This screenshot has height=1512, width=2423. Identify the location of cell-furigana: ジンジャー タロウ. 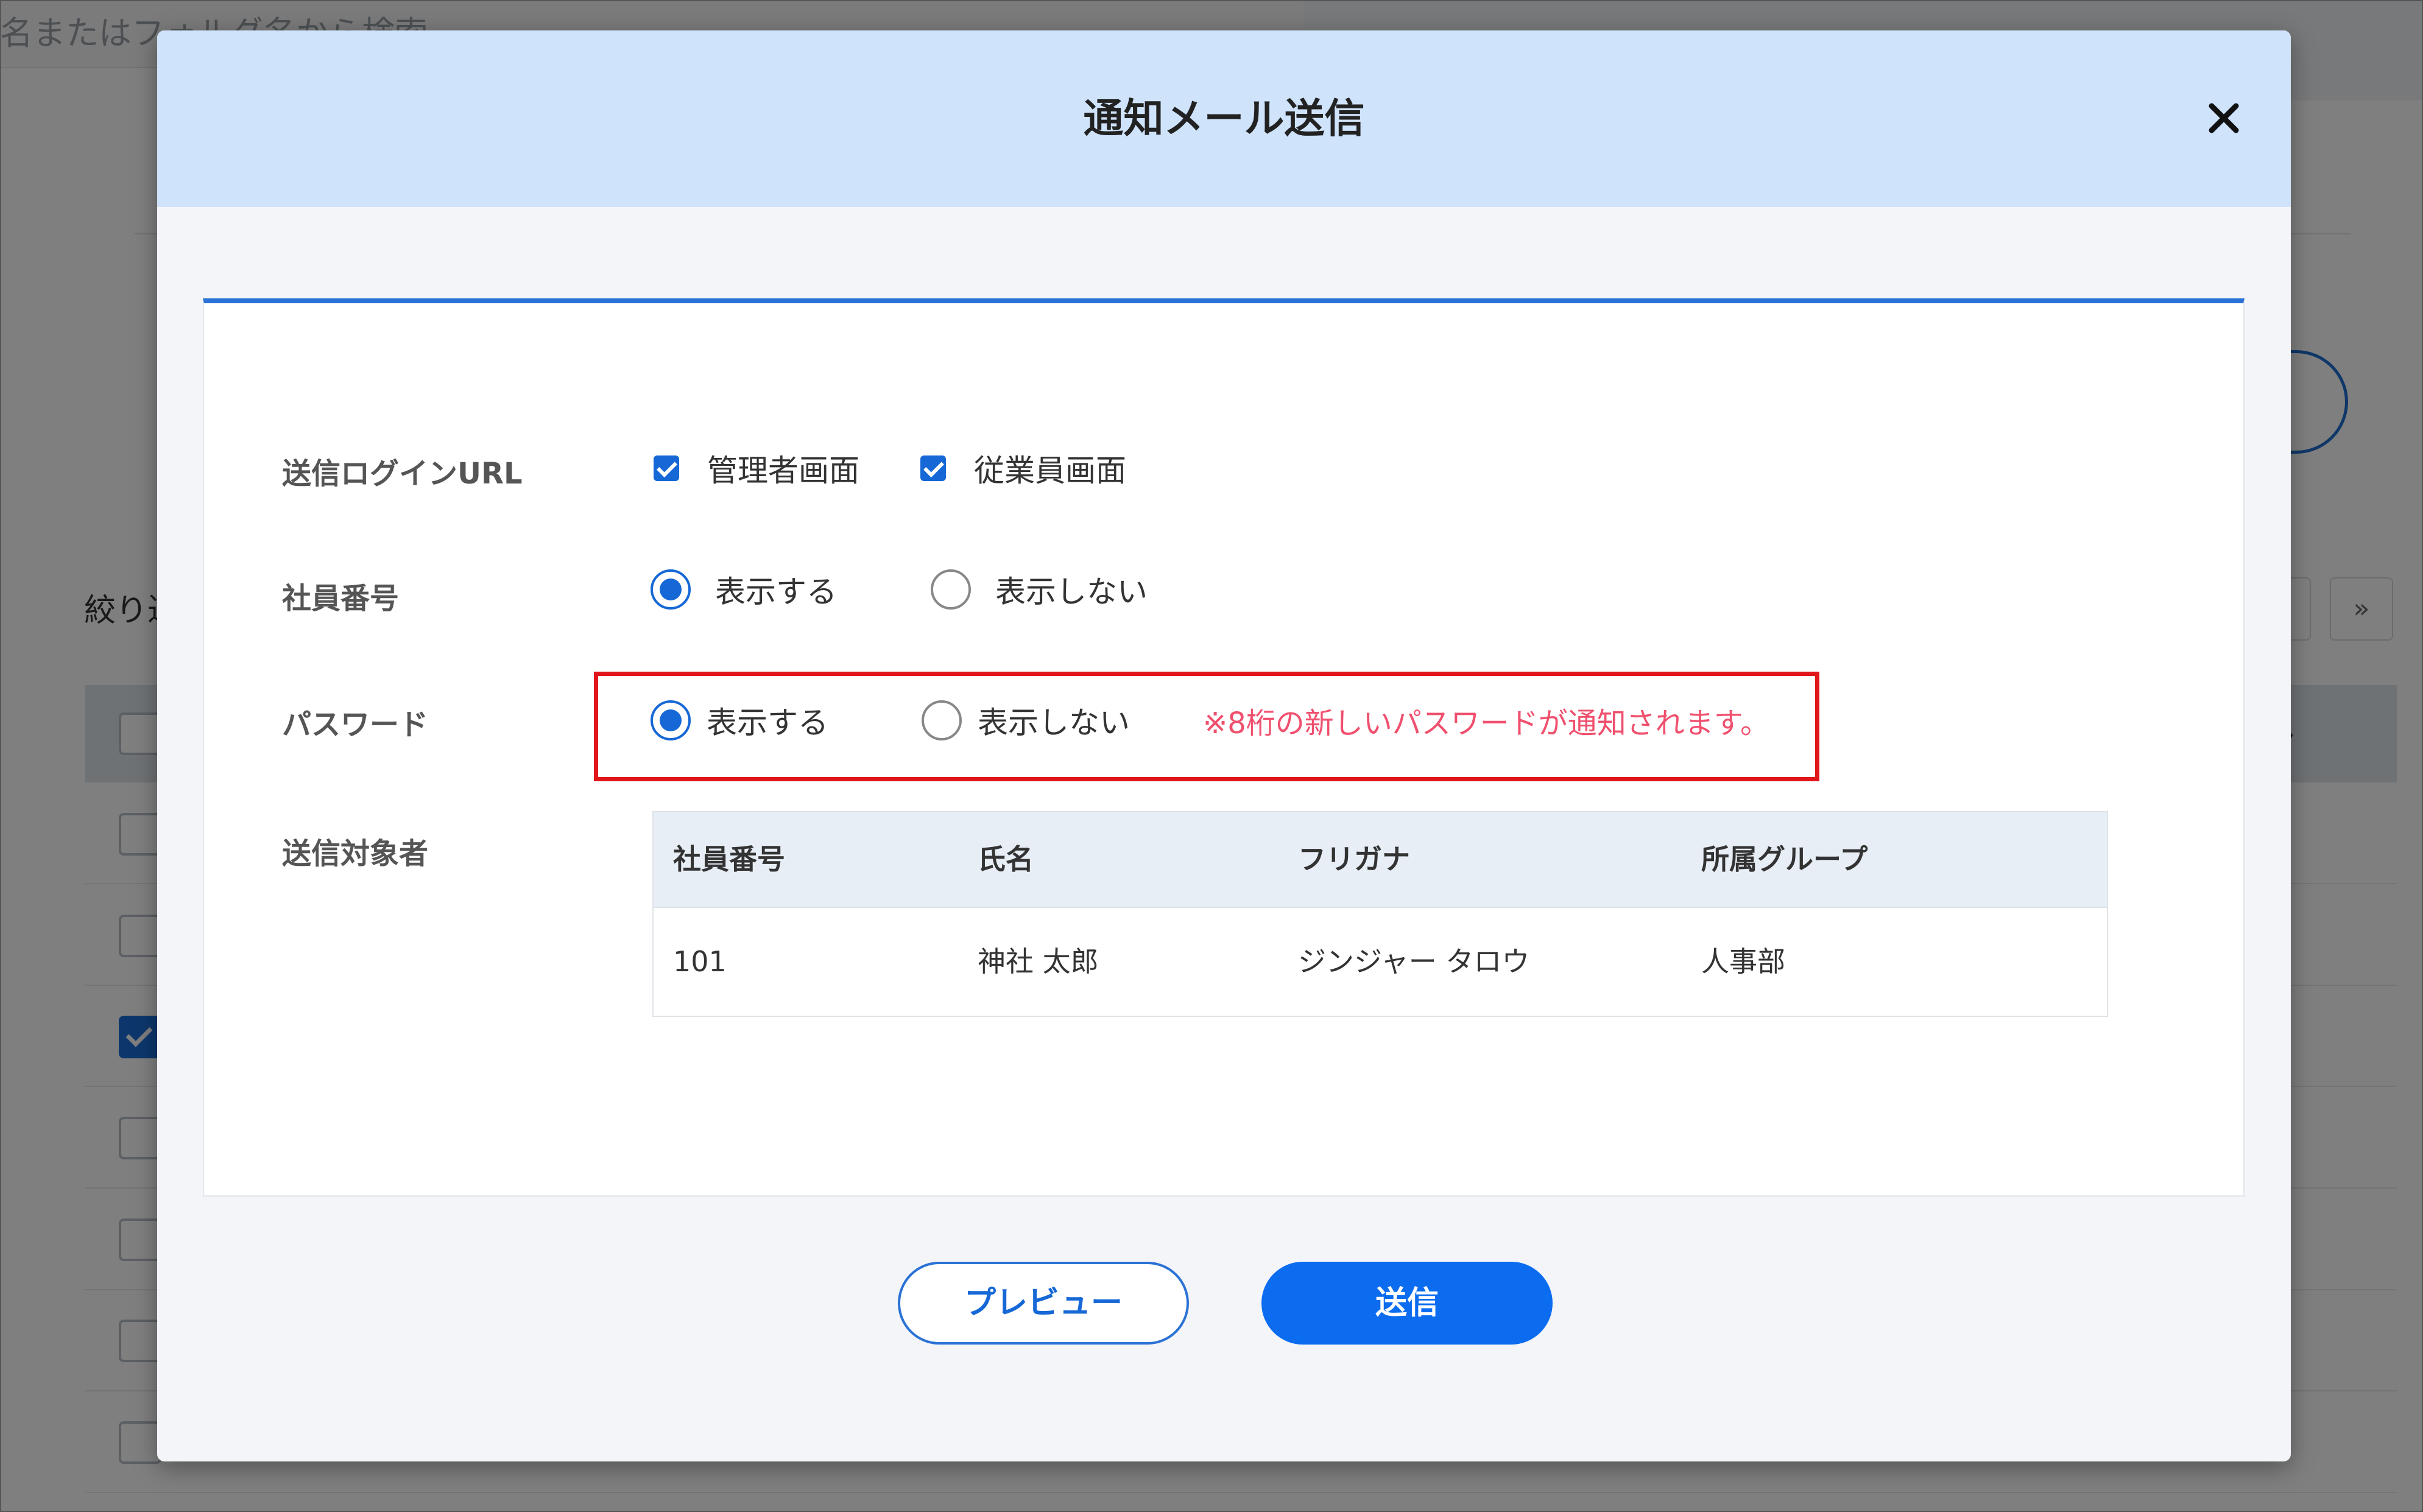
(1414, 962).